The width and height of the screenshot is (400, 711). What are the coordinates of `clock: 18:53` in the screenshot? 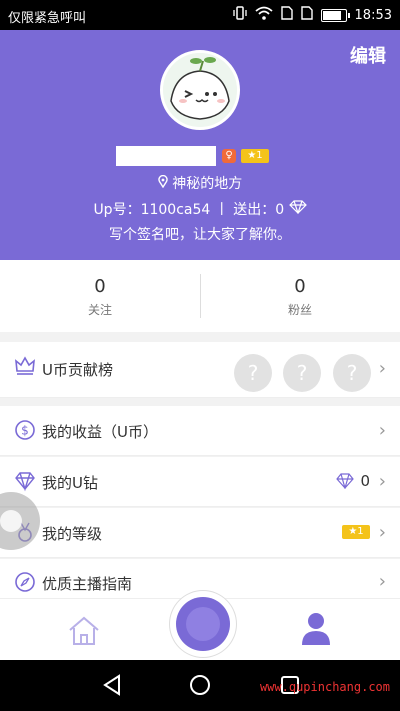 It's located at (373, 15).